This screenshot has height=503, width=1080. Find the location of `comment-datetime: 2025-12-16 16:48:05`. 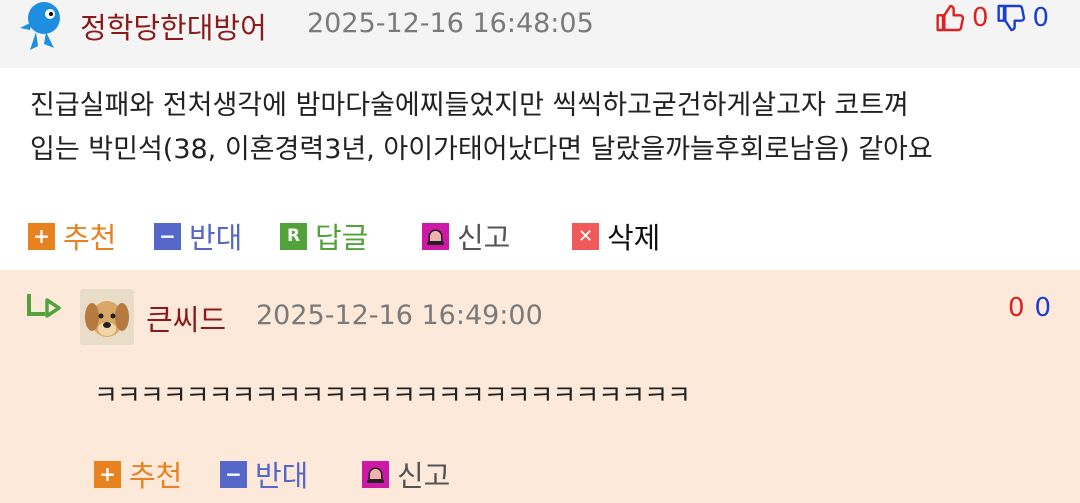

comment-datetime: 2025-12-16 16:48:05 is located at coordinates (450, 23).